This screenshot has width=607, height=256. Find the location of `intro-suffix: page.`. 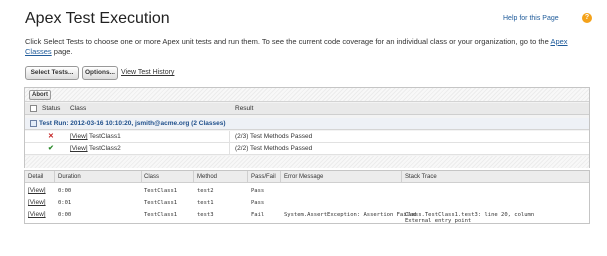

intro-suffix: page. is located at coordinates (63, 51).